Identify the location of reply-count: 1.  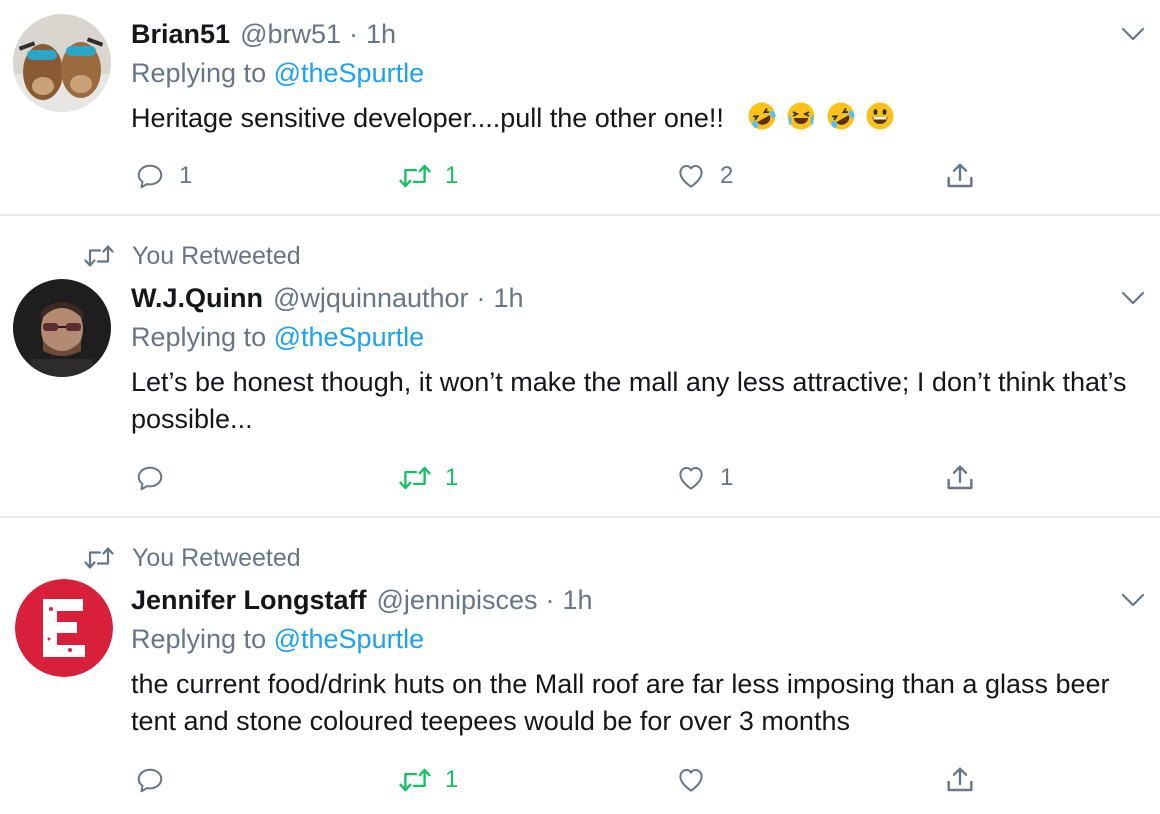
(186, 175).